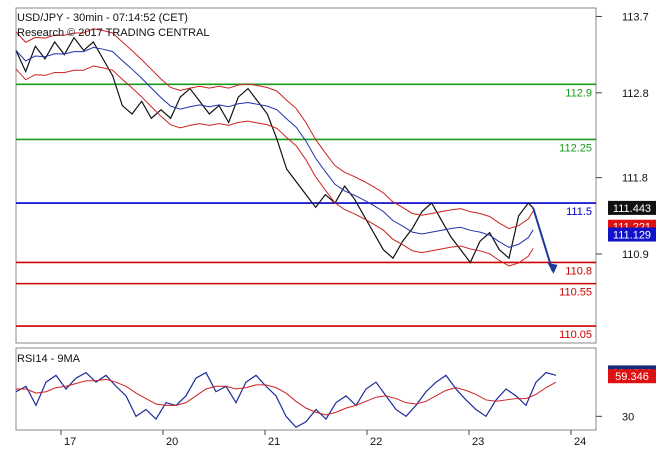  I want to click on level-label: 110.8, so click(578, 271).